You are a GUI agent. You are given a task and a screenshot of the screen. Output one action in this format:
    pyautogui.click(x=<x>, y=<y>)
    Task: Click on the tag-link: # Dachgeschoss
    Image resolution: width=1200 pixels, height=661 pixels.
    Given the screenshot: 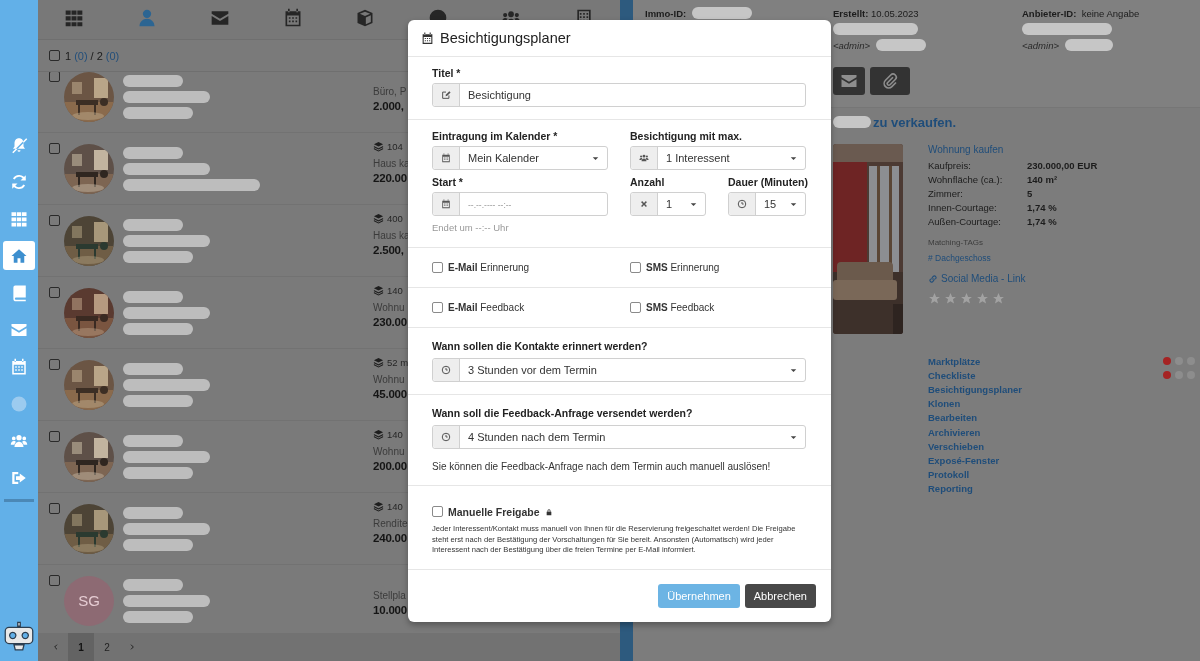 What is the action you would take?
    pyautogui.click(x=1013, y=258)
    